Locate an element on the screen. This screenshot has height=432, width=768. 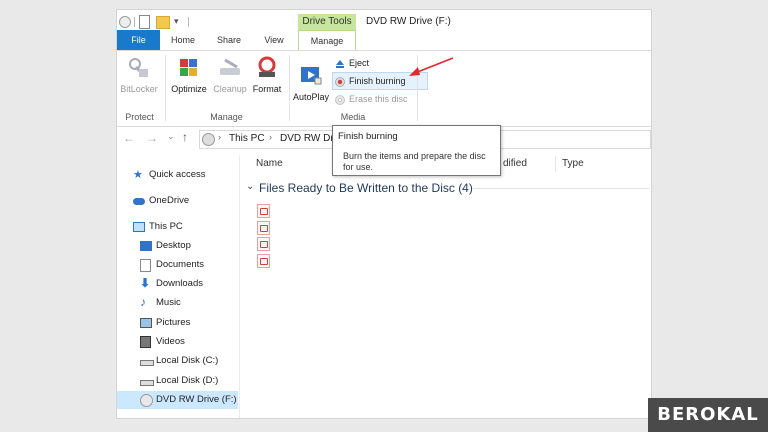
nav-label: Documents is located at coordinates (180, 264).